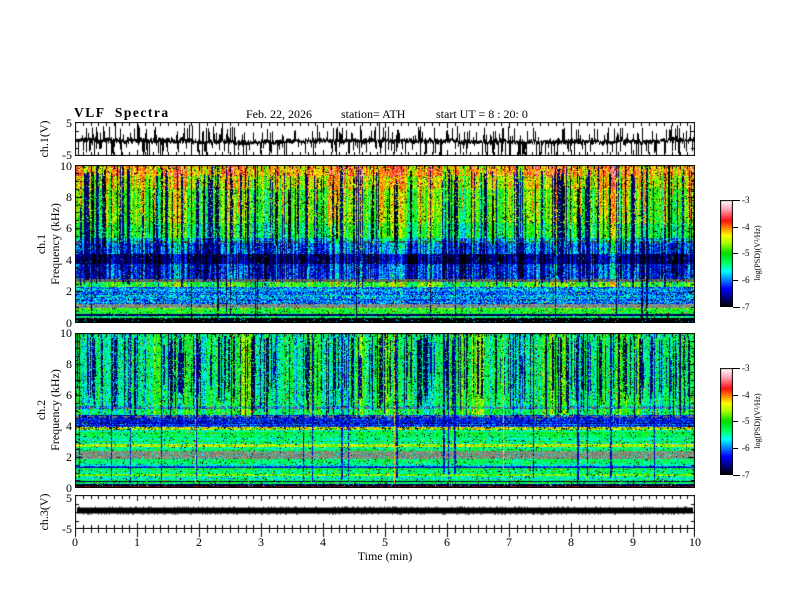 This screenshot has height=612, width=792. I want to click on station-label: station= ATH, so click(373, 114).